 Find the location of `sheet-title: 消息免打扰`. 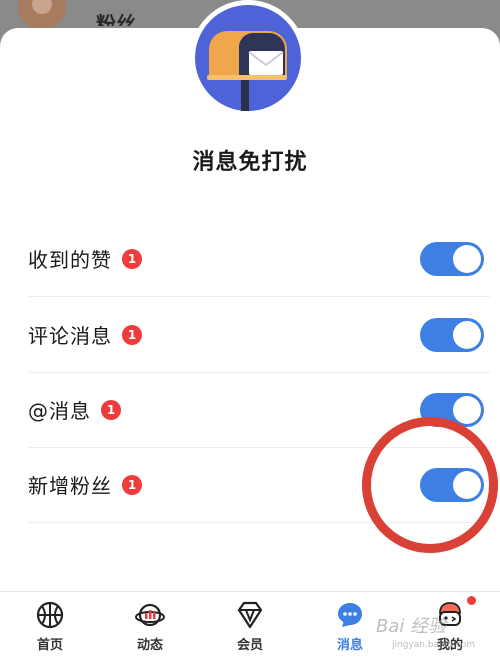

sheet-title: 消息免打扰 is located at coordinates (250, 162).